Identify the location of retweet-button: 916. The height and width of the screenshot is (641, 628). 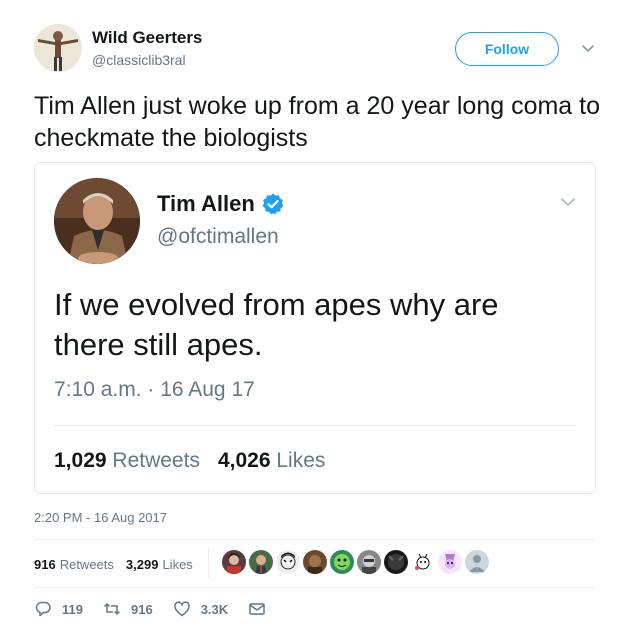
(128, 609).